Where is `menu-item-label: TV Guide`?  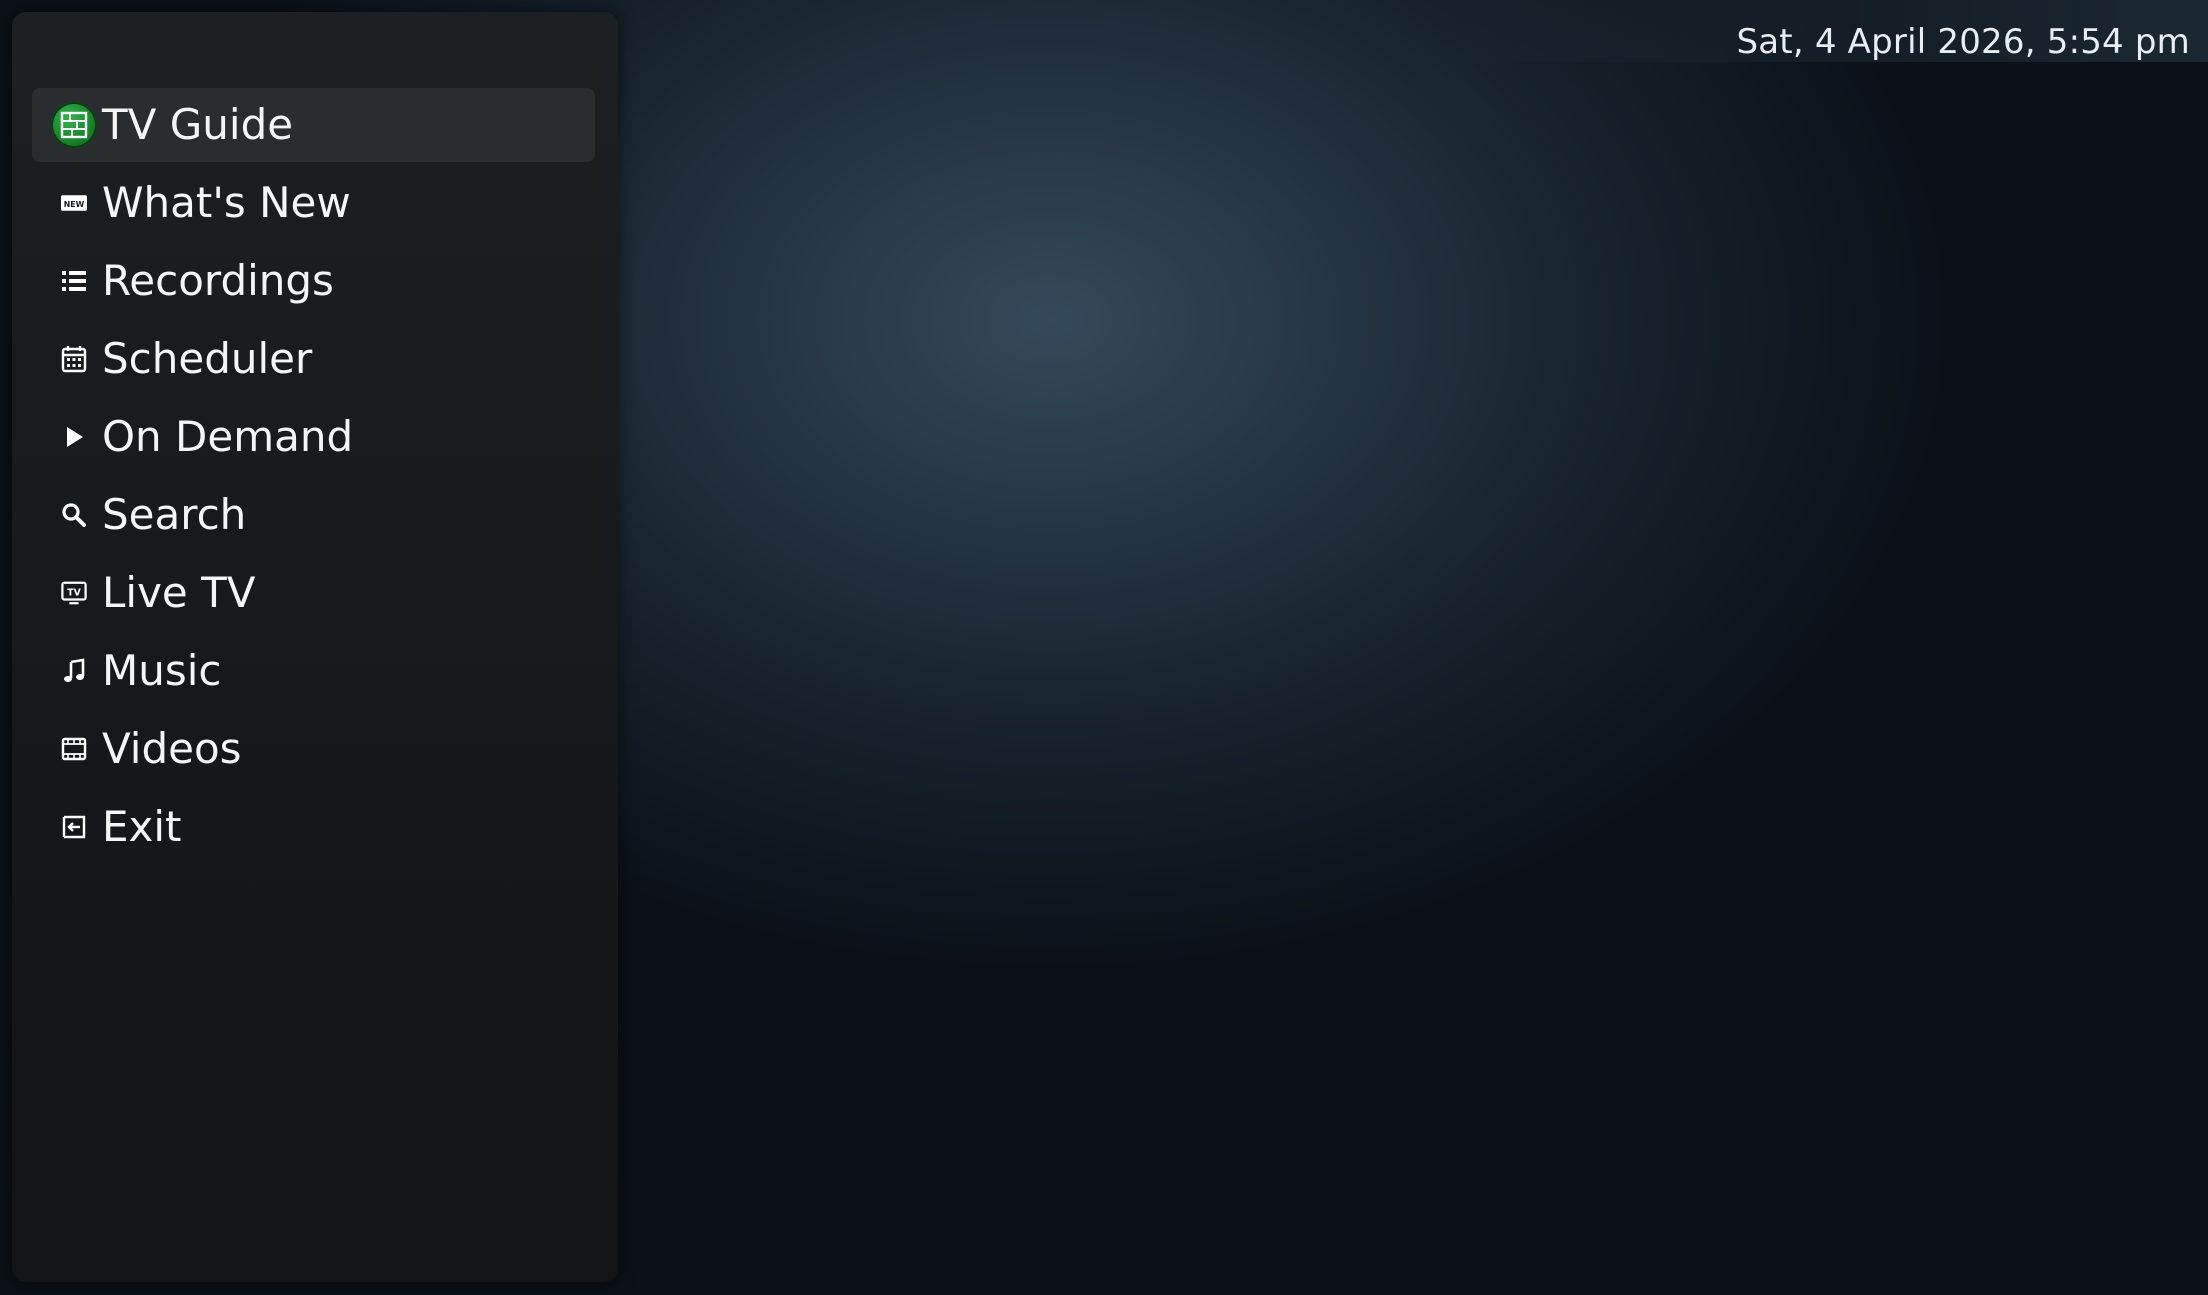
menu-item-label: TV Guide is located at coordinates (198, 124).